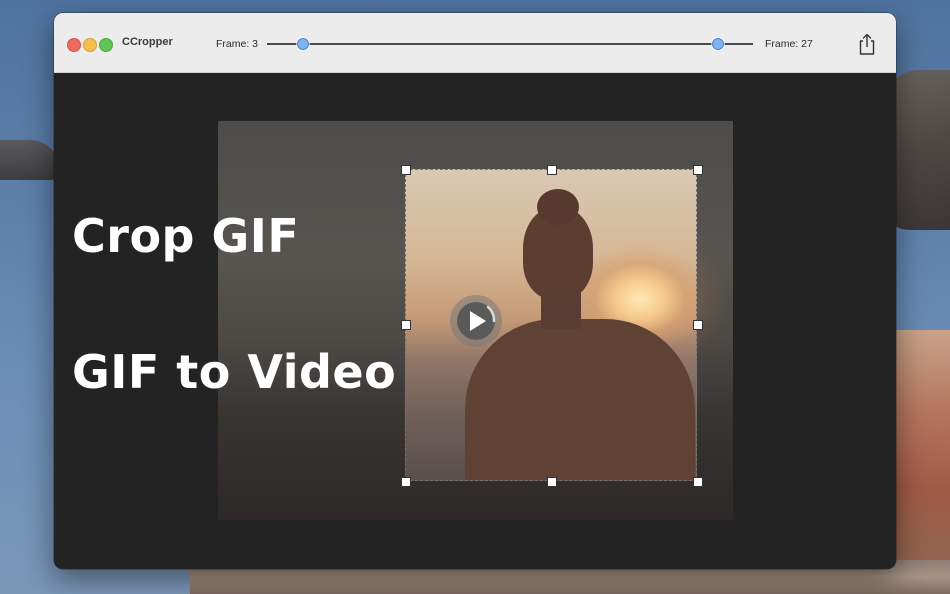 This screenshot has width=950, height=594. I want to click on play-button, so click(476, 321).